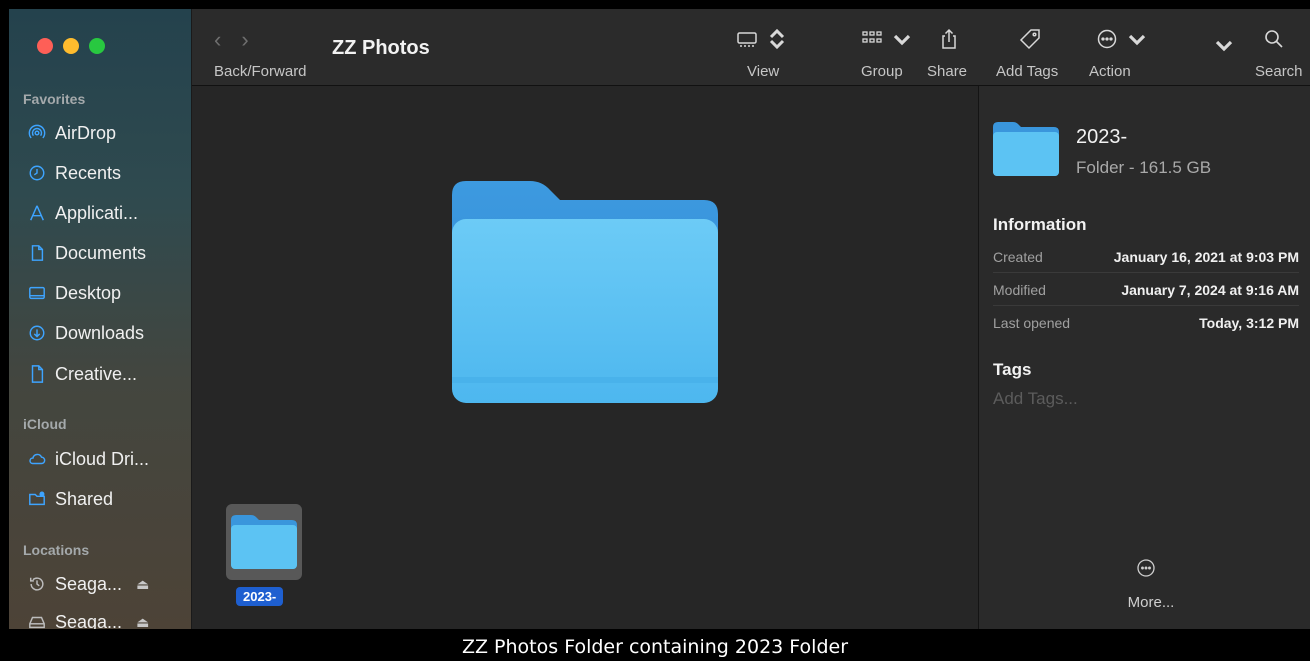 The width and height of the screenshot is (1310, 661). Describe the element at coordinates (37, 584) in the screenshot. I see `time-machine-icon` at that location.